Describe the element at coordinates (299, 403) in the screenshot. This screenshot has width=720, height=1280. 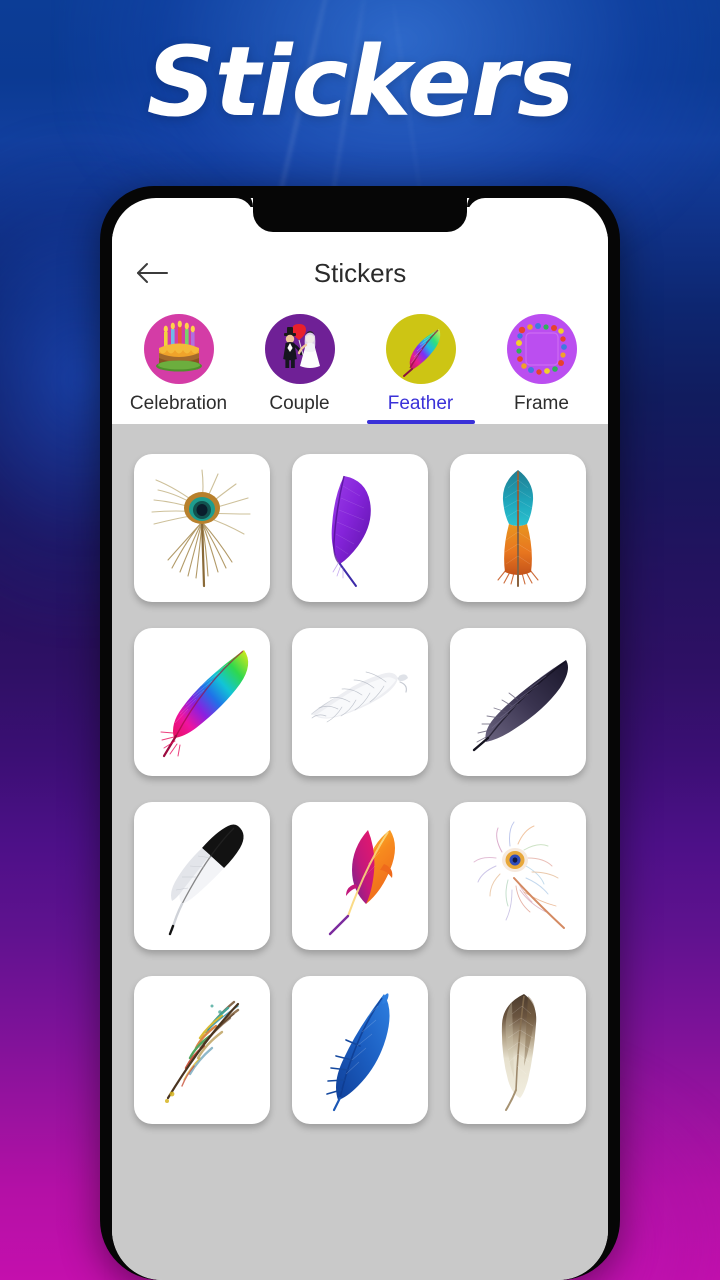
I see `tab-label: Couple` at that location.